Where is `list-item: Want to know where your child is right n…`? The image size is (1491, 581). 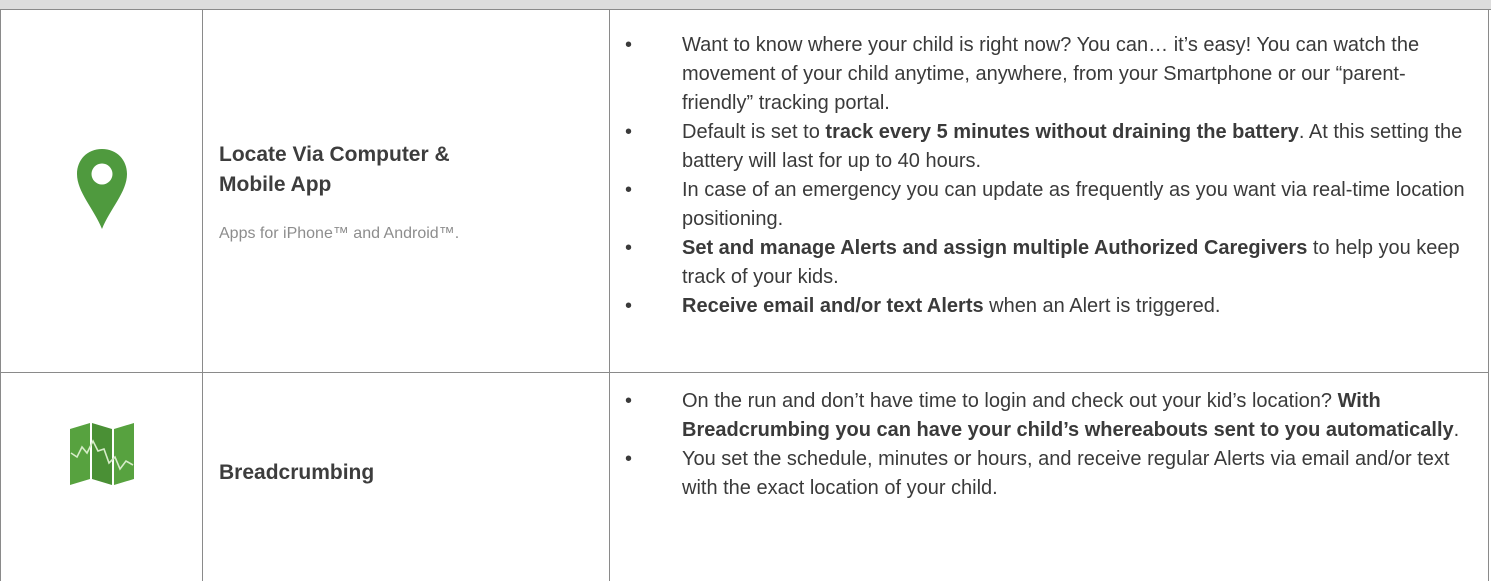 list-item: Want to know where your child is right n… is located at coordinates (1044, 74).